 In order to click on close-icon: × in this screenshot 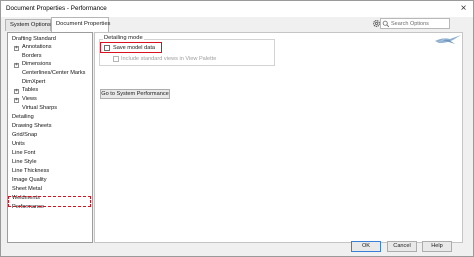, I will do `click(463, 8)`.